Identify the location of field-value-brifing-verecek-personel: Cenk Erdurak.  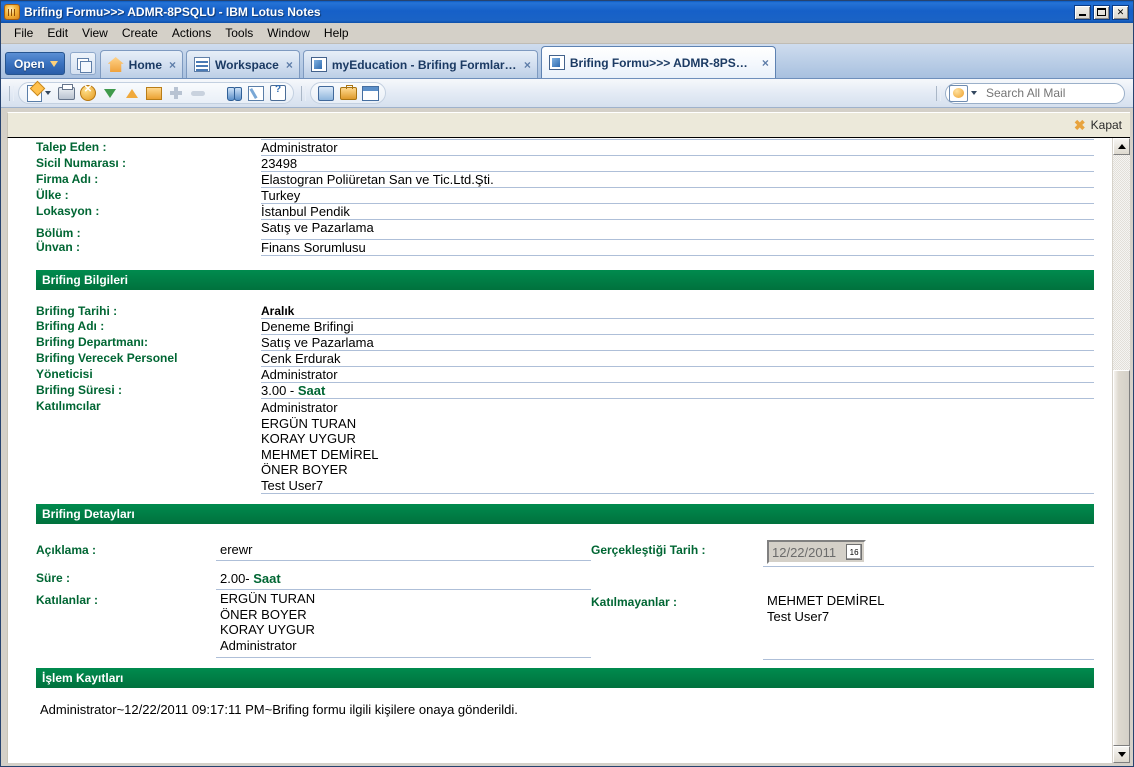
(677, 358).